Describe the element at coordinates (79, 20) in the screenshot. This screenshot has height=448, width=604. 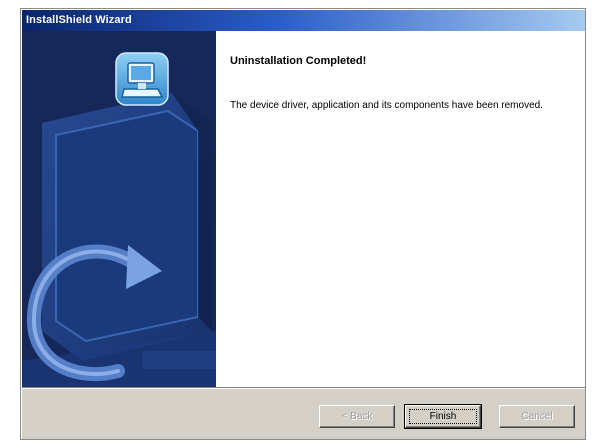
I see `window-title: InstallShield Wizard` at that location.